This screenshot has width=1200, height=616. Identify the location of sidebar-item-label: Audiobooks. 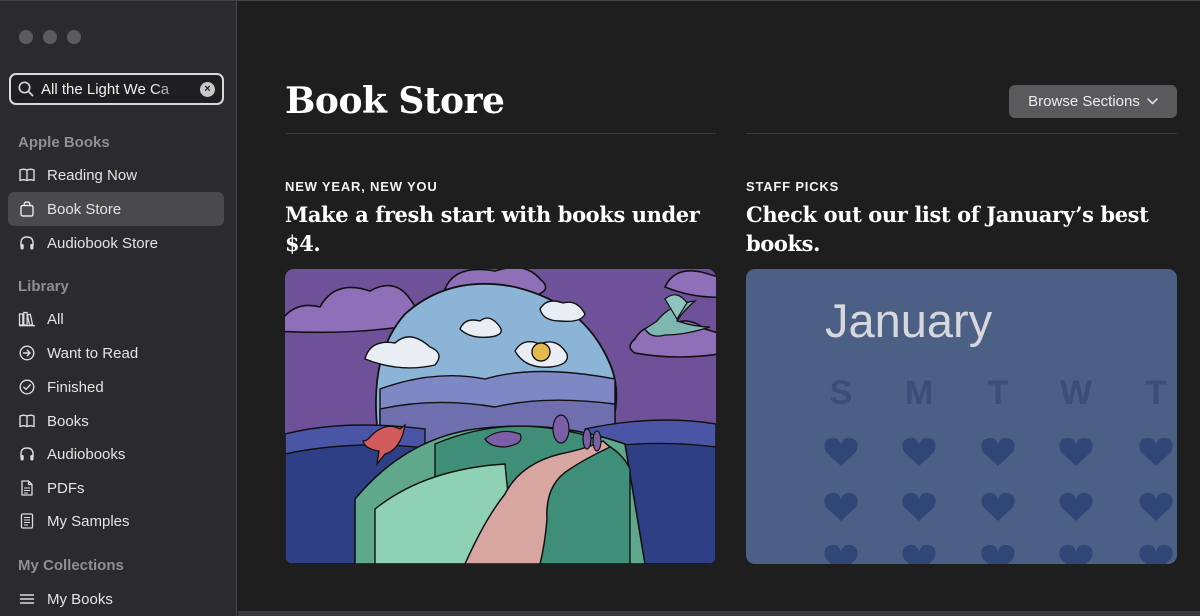
(86, 454).